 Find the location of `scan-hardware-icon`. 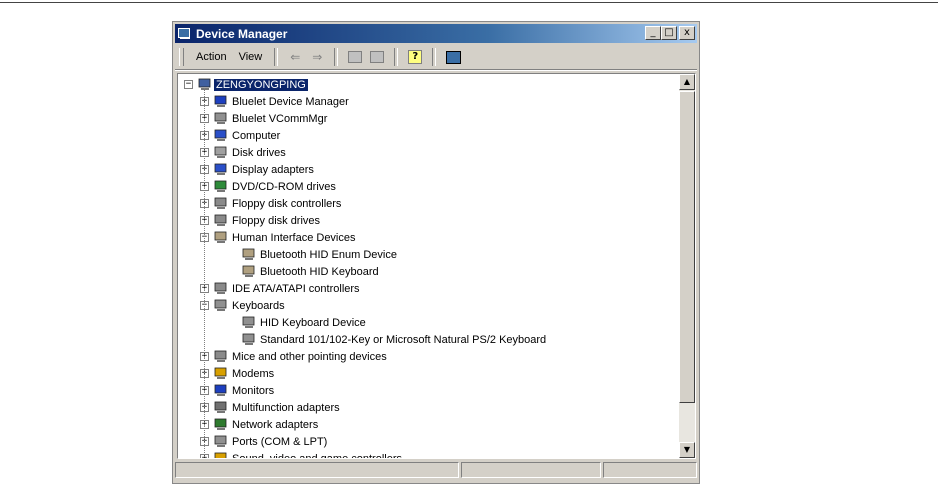

scan-hardware-icon is located at coordinates (453, 57).